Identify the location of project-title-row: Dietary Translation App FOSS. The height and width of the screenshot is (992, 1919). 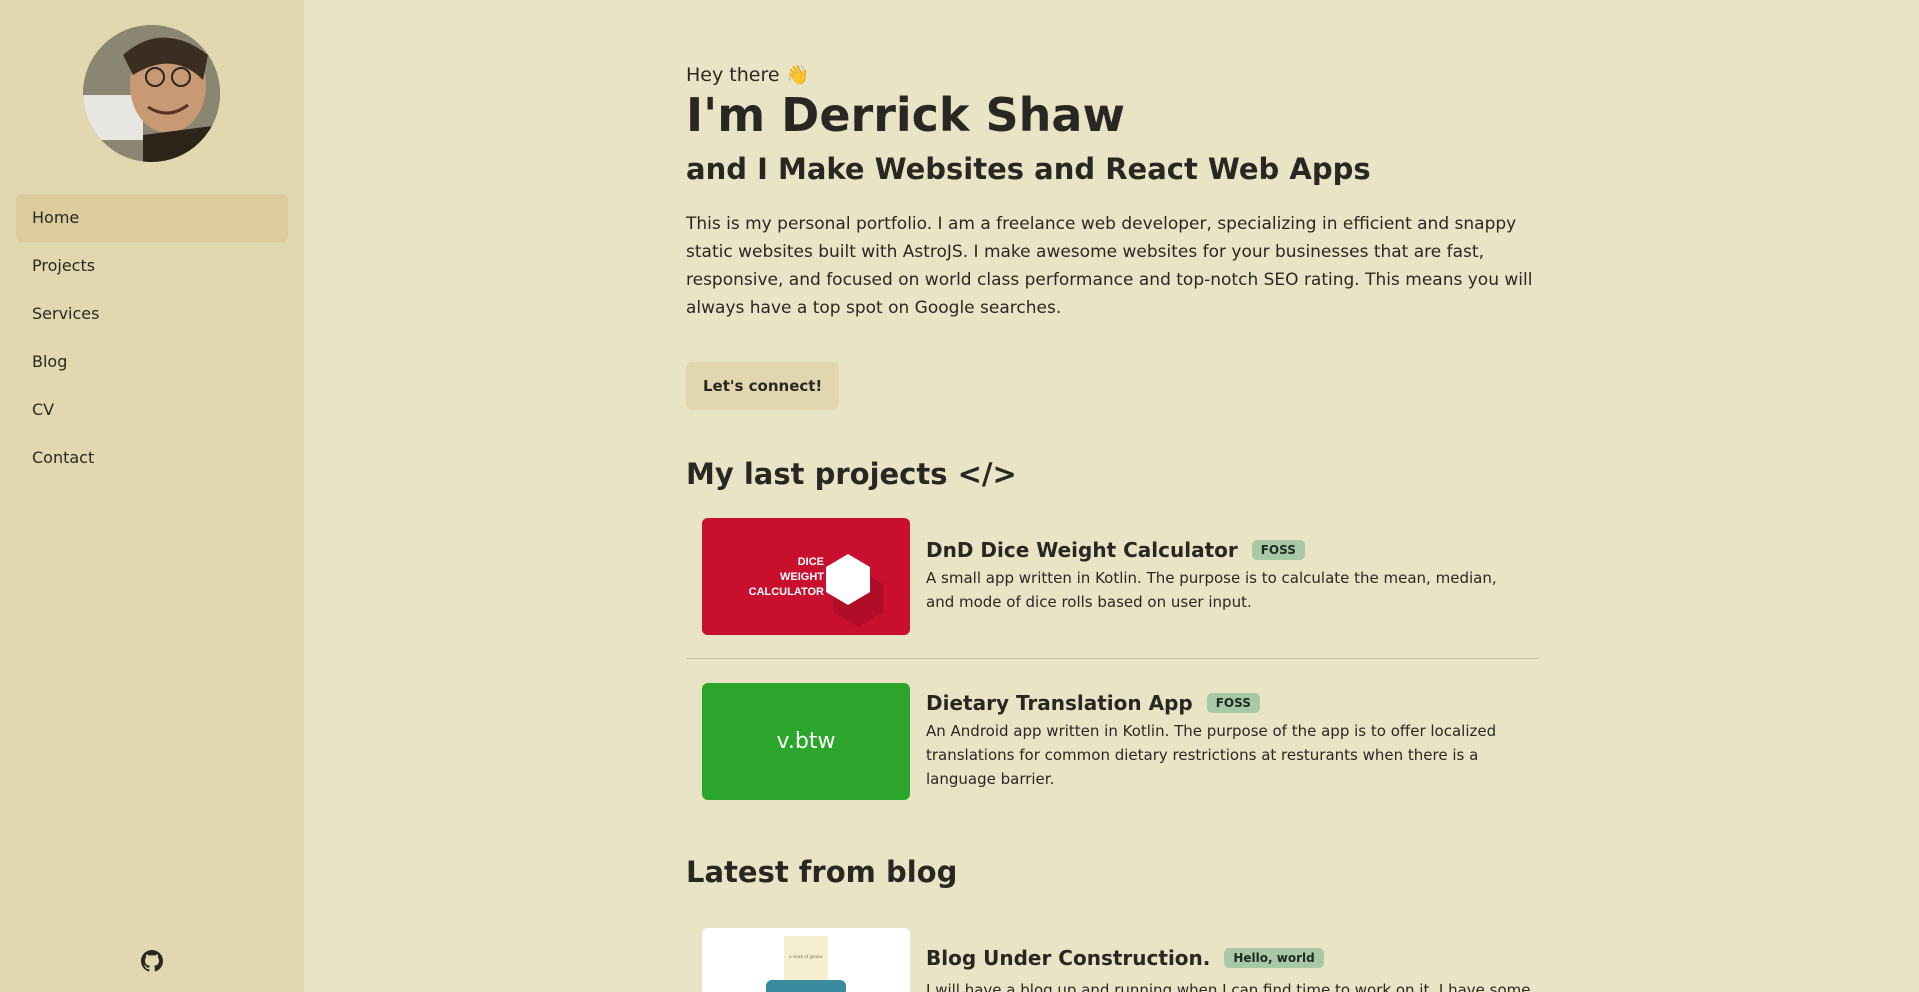
(1093, 703).